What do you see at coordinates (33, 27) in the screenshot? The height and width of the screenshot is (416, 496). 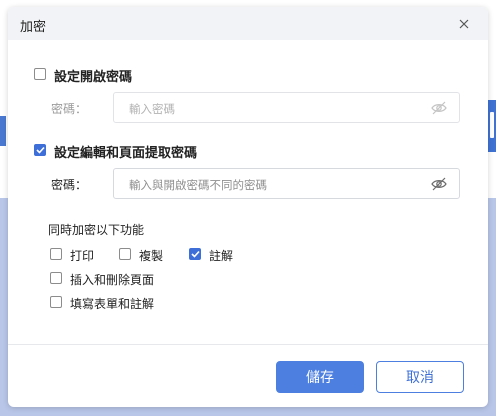 I see `dialog-title: 加密` at bounding box center [33, 27].